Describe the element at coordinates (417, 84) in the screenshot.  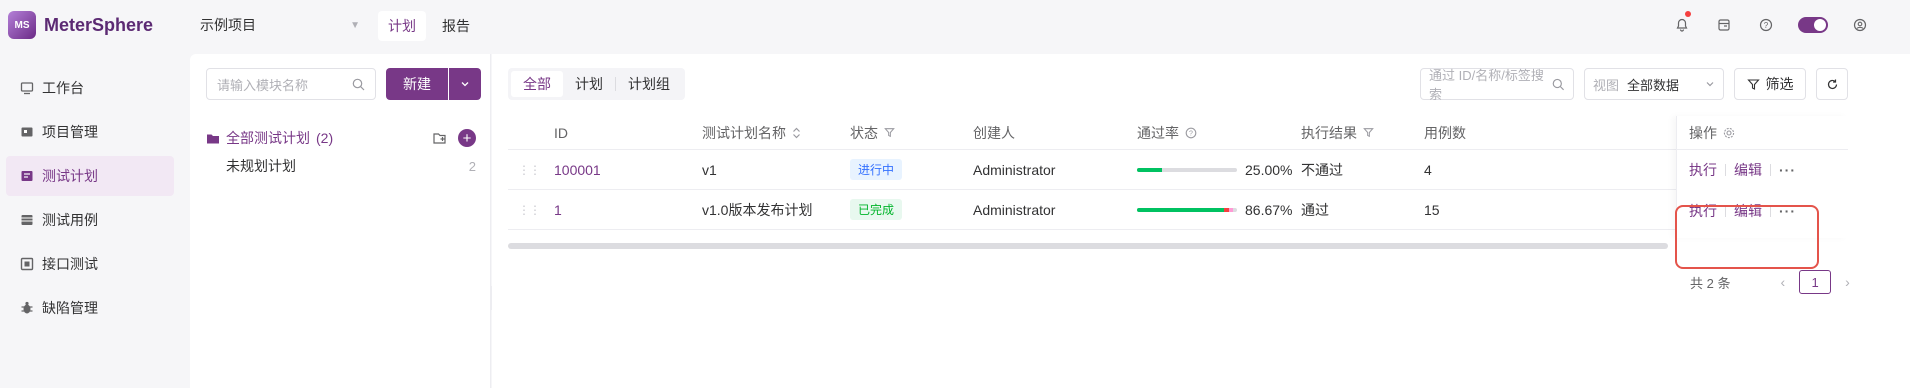
I see `new-button: 新建` at that location.